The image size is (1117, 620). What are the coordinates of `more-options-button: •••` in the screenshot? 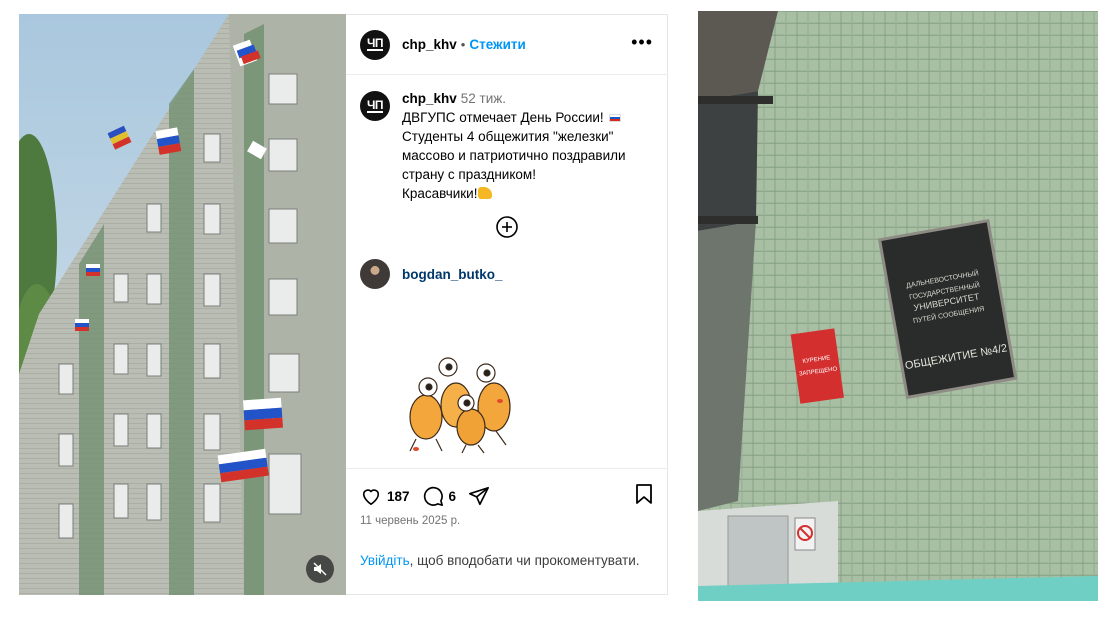 It's located at (642, 43).